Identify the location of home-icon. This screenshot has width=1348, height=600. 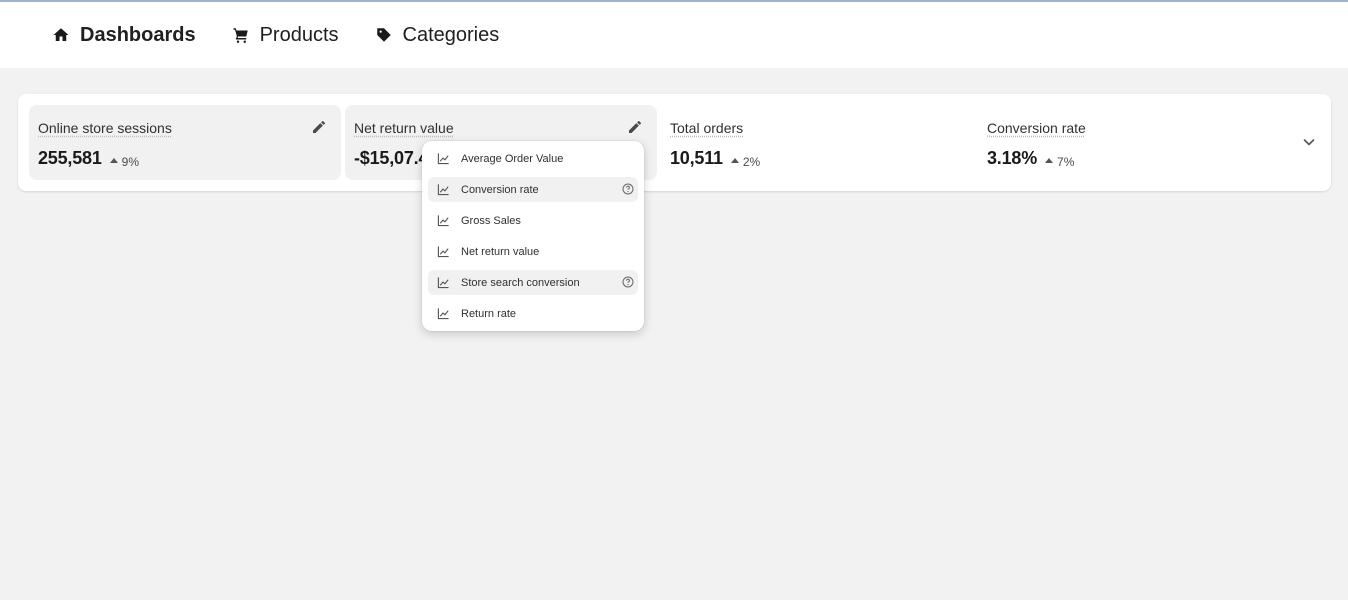
(61, 34).